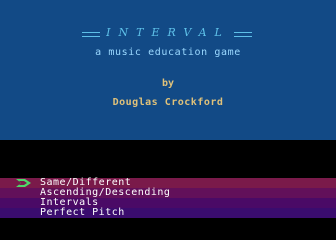 Image resolution: width=336 pixels, height=240 pixels. Describe the element at coordinates (168, 83) in the screenshot. I see `by-label: by` at that location.